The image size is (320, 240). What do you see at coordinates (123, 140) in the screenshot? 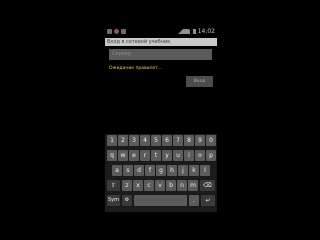
I see `key-2: 2` at bounding box center [123, 140].